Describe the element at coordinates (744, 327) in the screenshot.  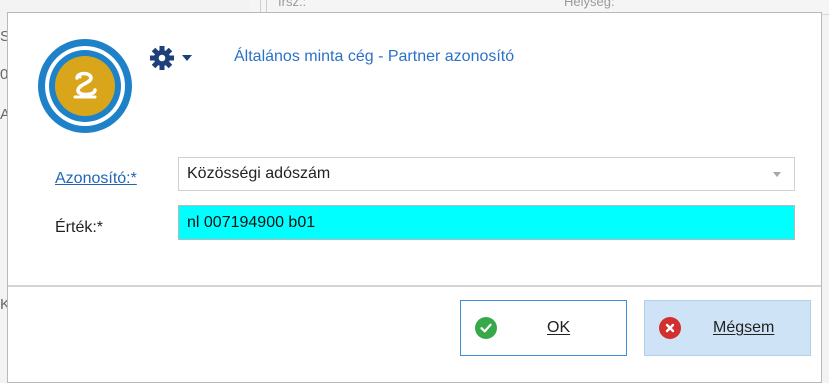
I see `cancel-button-label: Mégsem` at that location.